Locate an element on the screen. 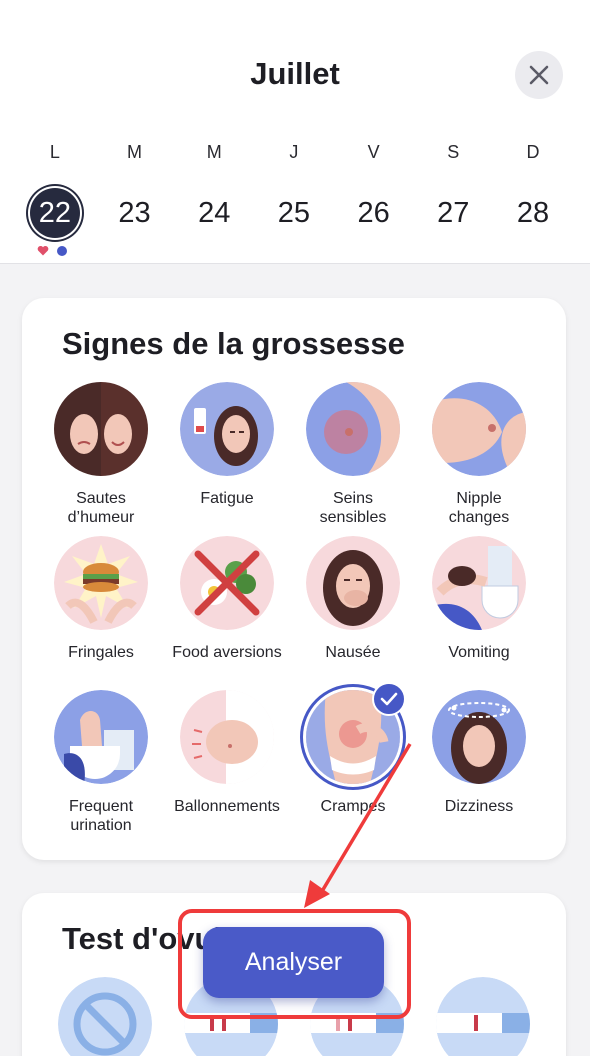 The height and width of the screenshot is (1056, 590). sign-label: Vomiting is located at coordinates (479, 652).